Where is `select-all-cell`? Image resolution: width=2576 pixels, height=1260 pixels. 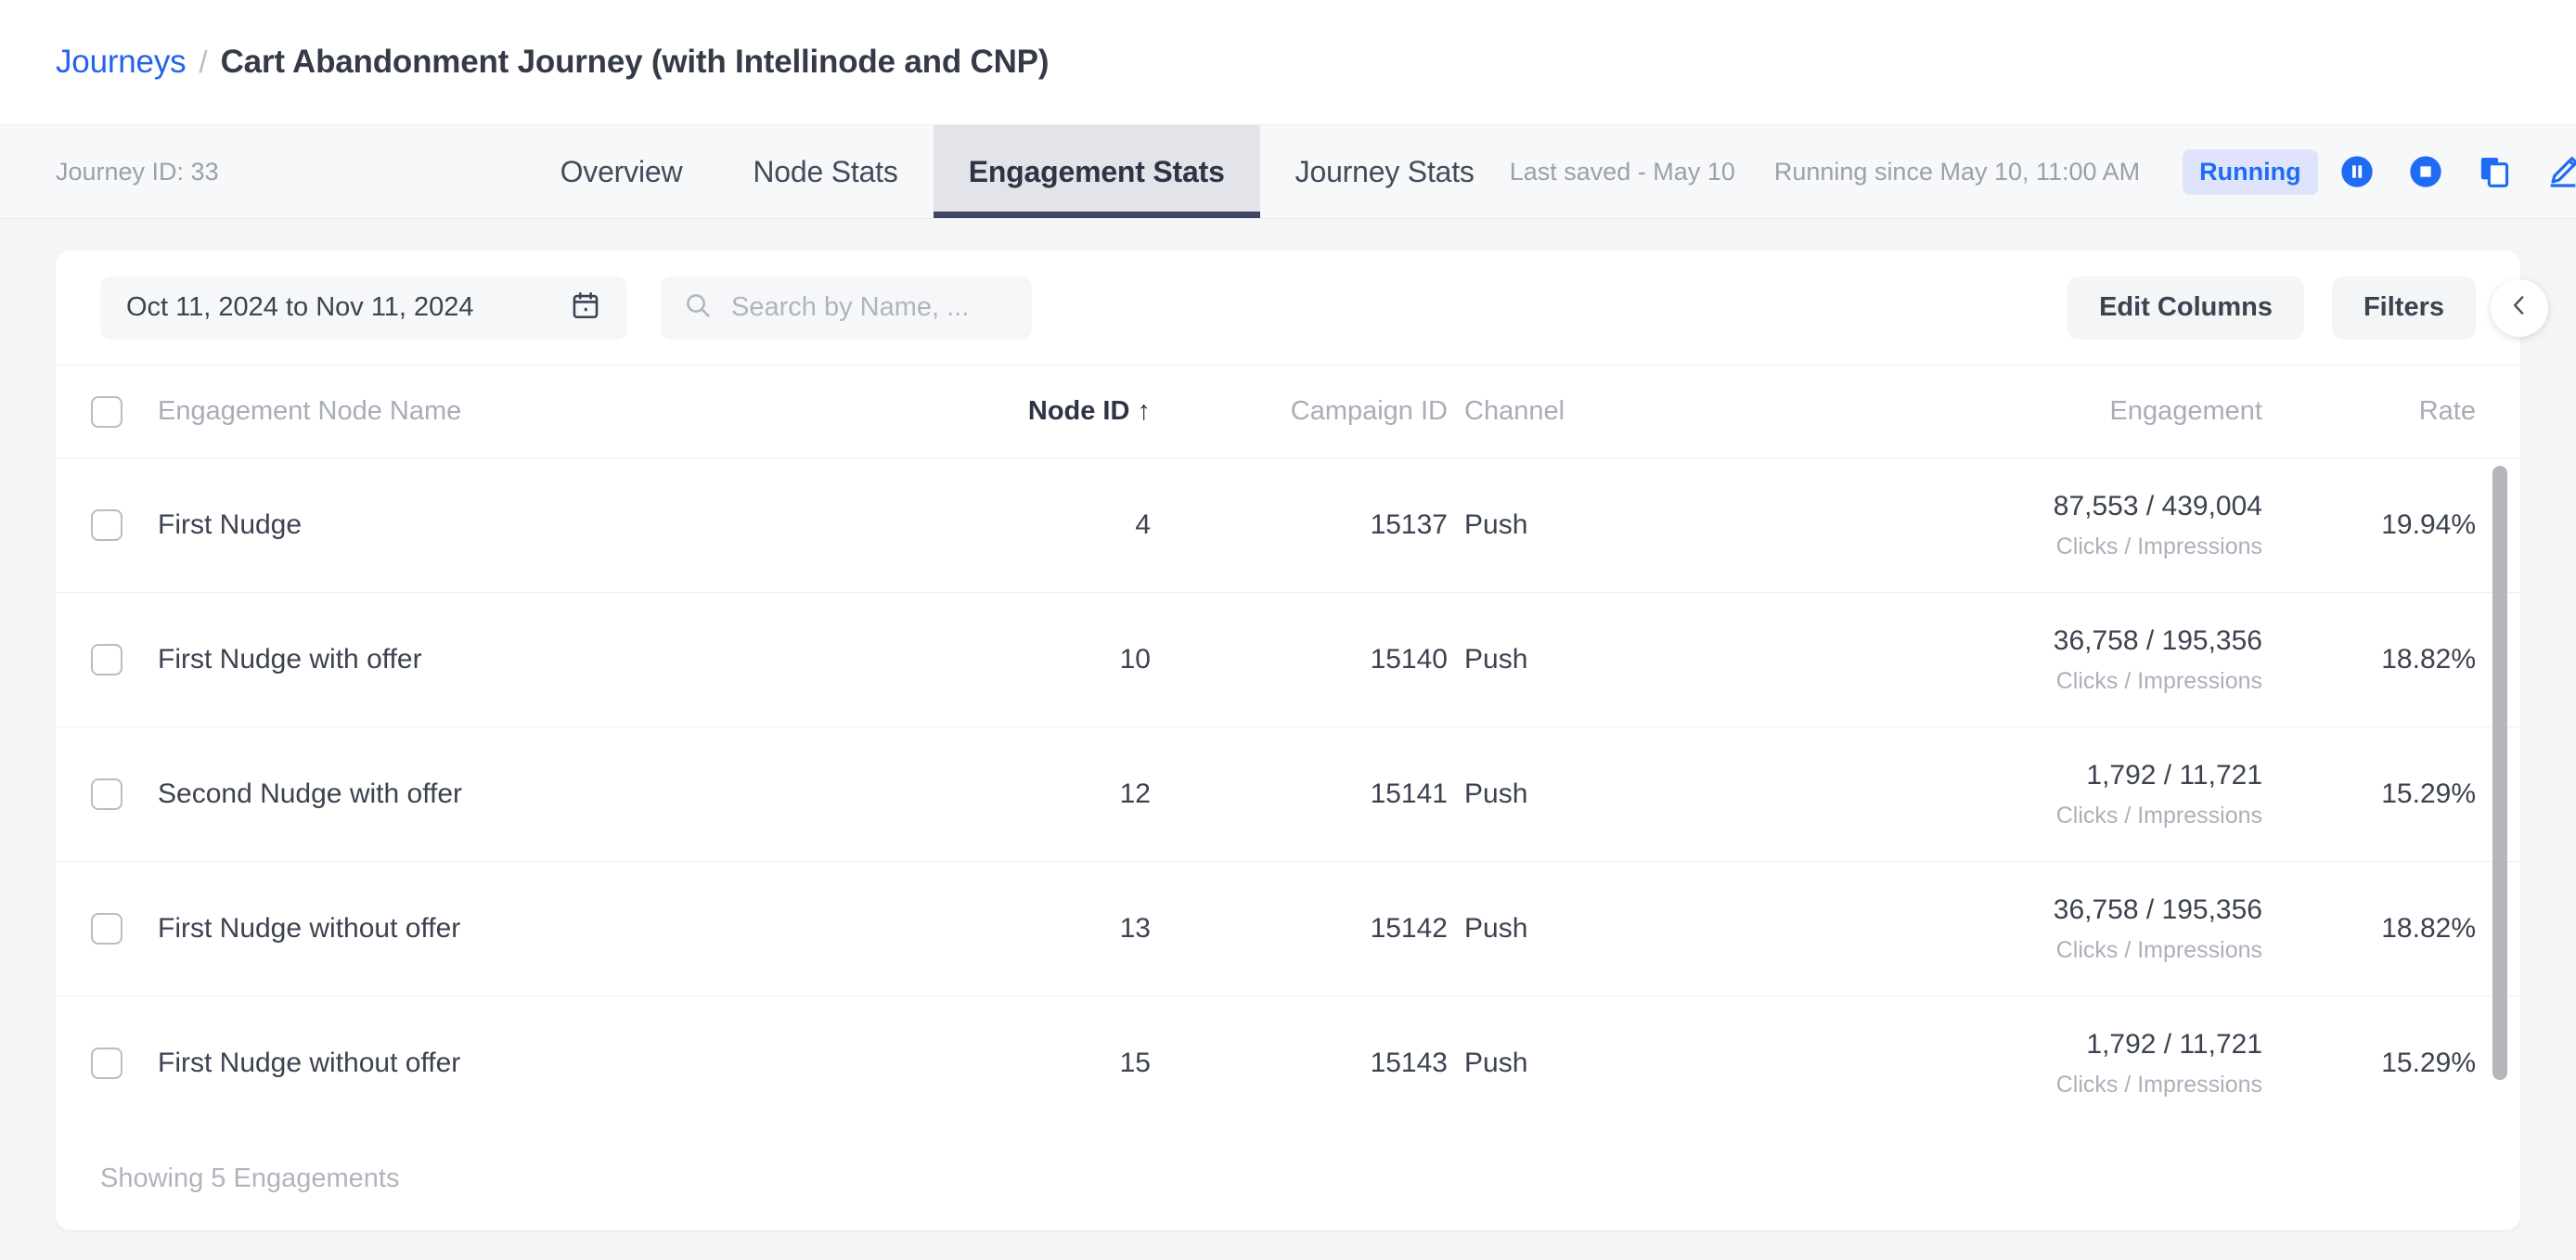
select-all-cell is located at coordinates (107, 411).